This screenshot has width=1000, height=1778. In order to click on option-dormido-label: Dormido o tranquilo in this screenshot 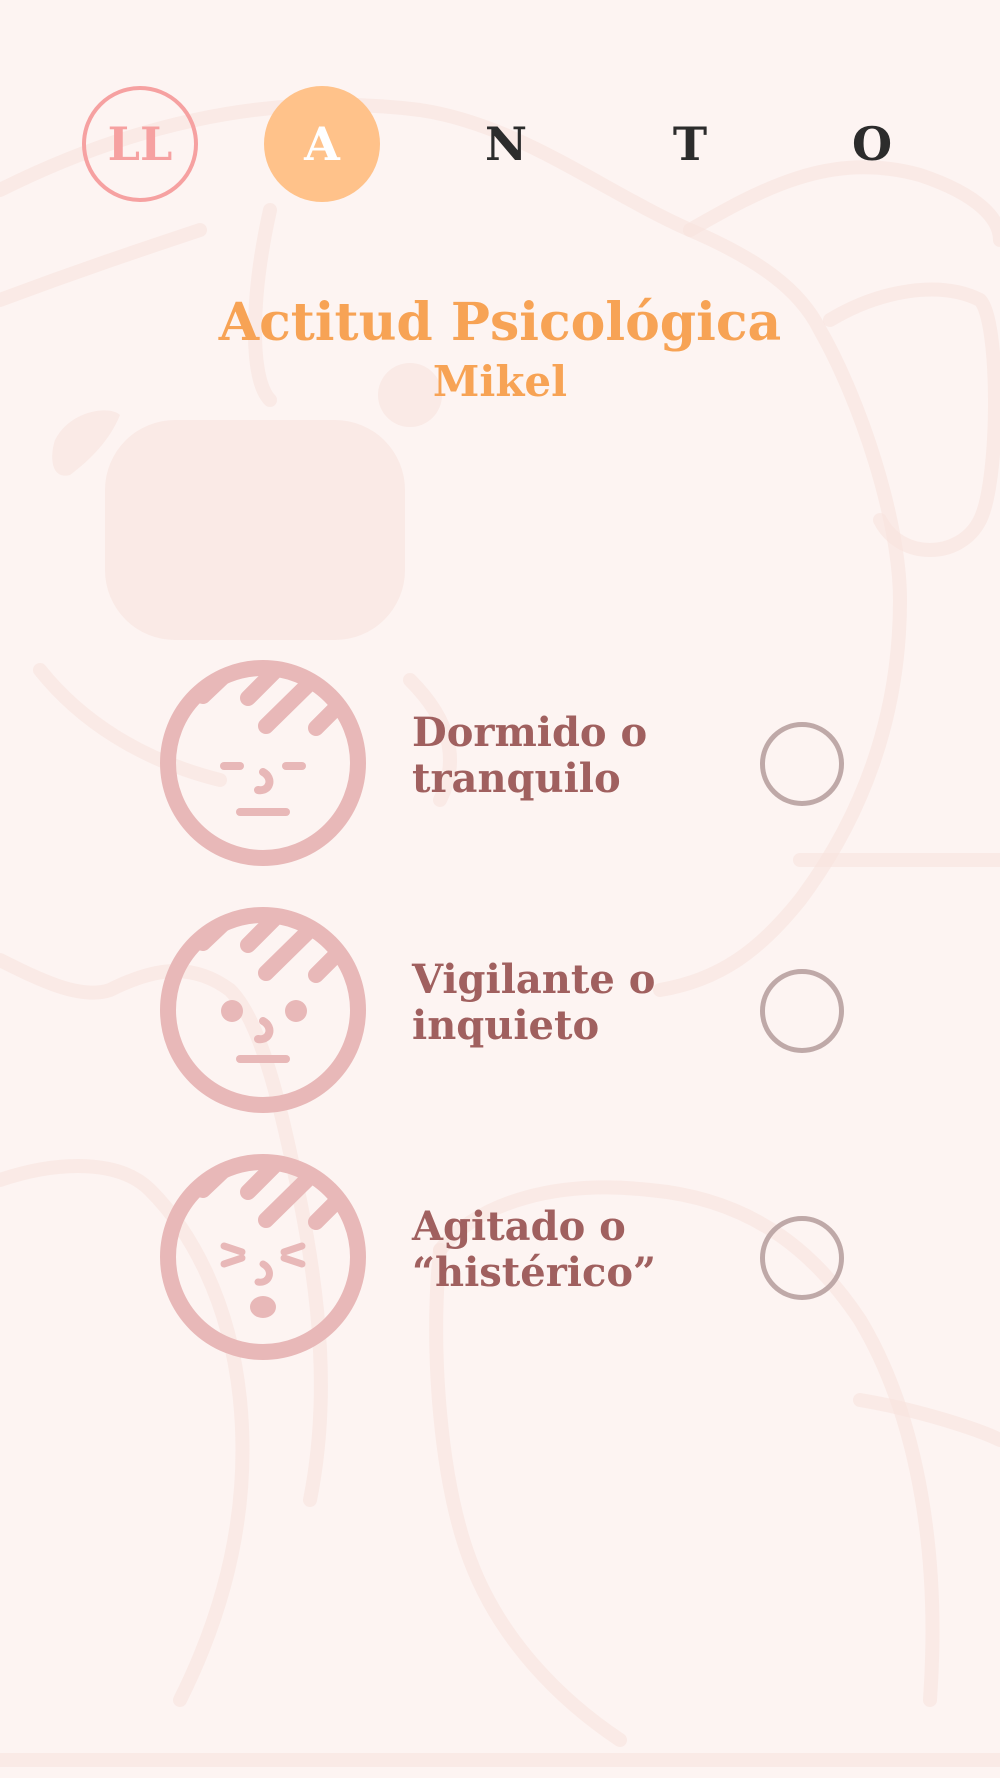, I will do `click(562, 756)`.